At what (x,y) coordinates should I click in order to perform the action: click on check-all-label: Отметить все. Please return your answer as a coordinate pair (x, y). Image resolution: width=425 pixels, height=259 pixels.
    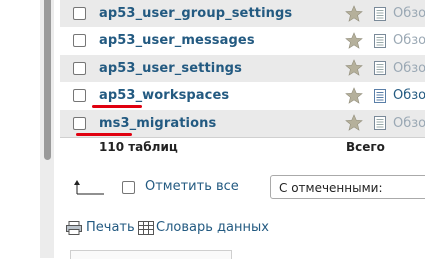
    Looking at the image, I should click on (192, 186).